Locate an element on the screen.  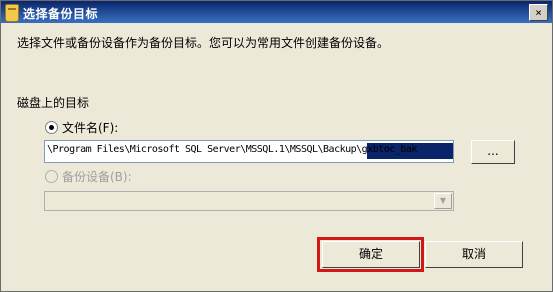
radio-selected-dot is located at coordinates (51, 127).